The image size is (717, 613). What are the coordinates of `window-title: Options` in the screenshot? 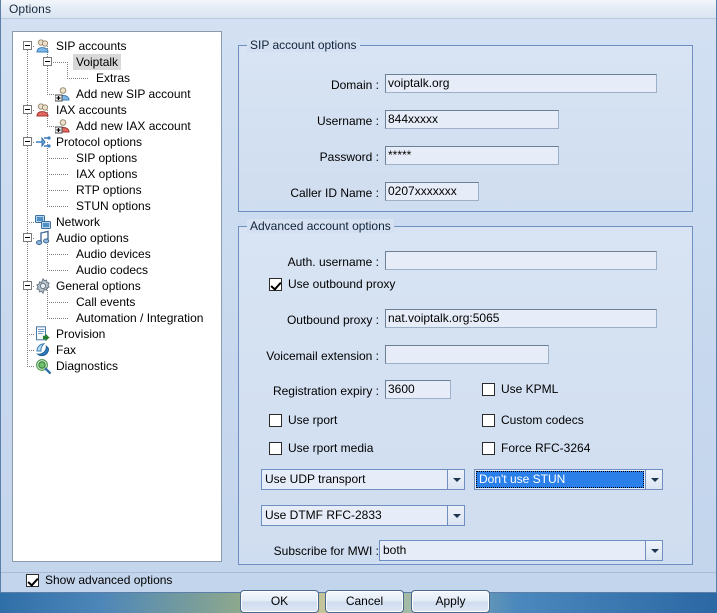 It's located at (30, 9).